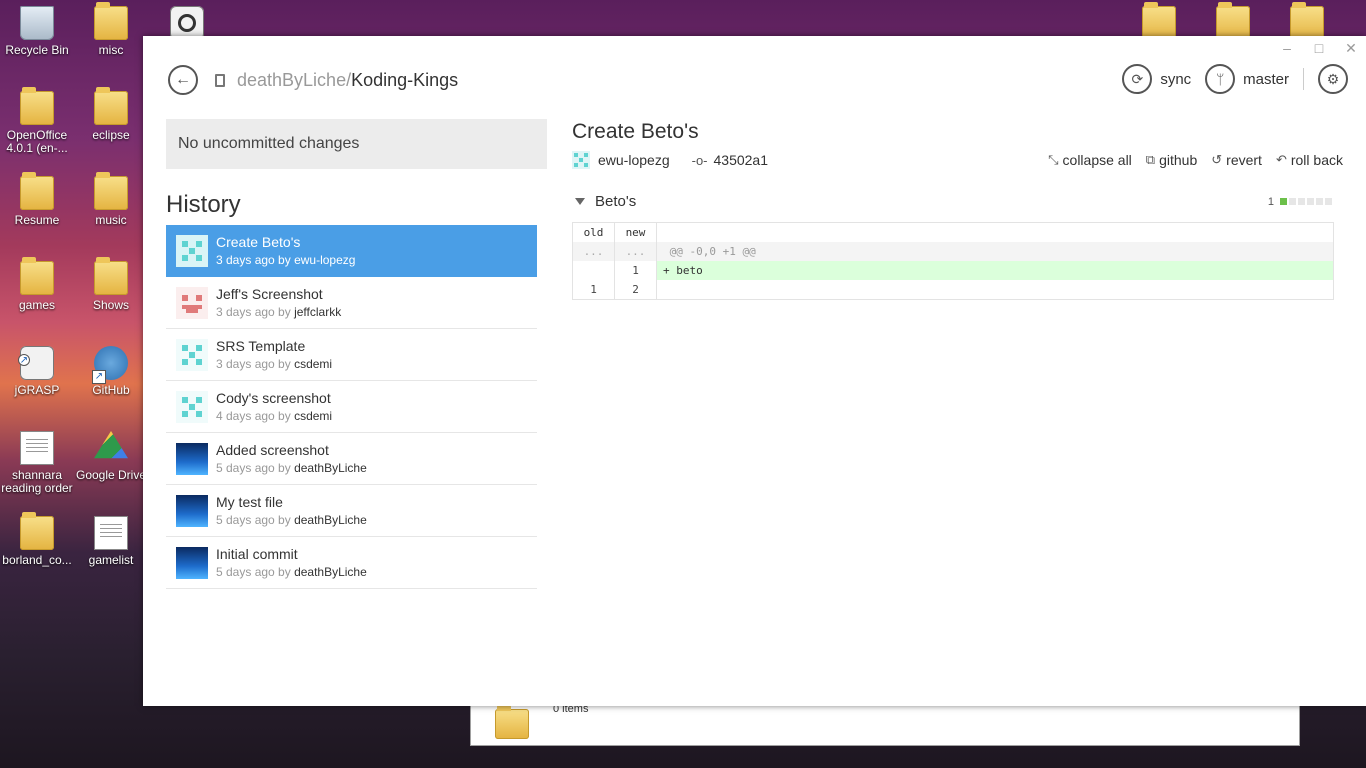 This screenshot has width=1366, height=768. What do you see at coordinates (709, 251) in the screenshot?
I see `diff-code: @@ -0,0 +1 @@` at bounding box center [709, 251].